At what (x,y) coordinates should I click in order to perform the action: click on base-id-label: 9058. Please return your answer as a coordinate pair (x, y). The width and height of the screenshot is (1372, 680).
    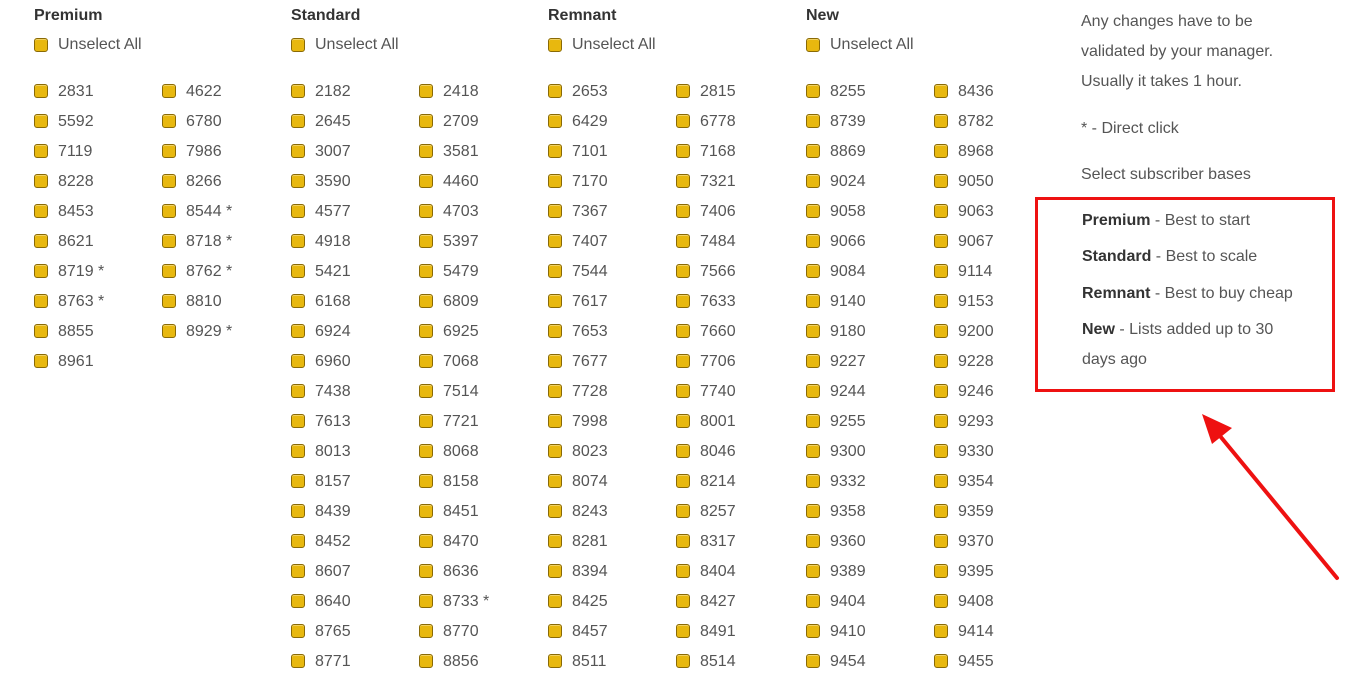
    Looking at the image, I should click on (848, 212).